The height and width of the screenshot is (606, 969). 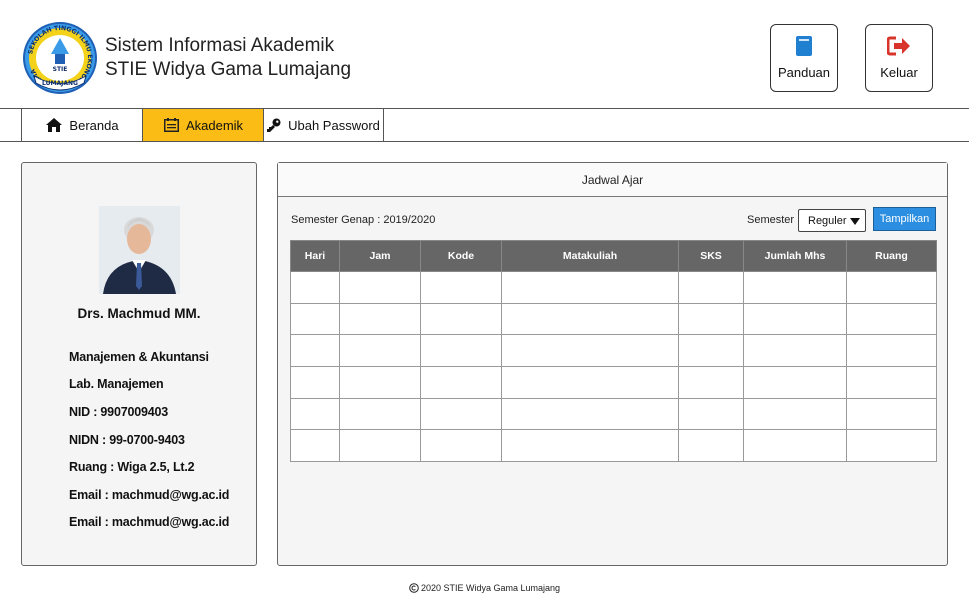 I want to click on nav-item-beranda: Beranda, so click(x=82, y=125).